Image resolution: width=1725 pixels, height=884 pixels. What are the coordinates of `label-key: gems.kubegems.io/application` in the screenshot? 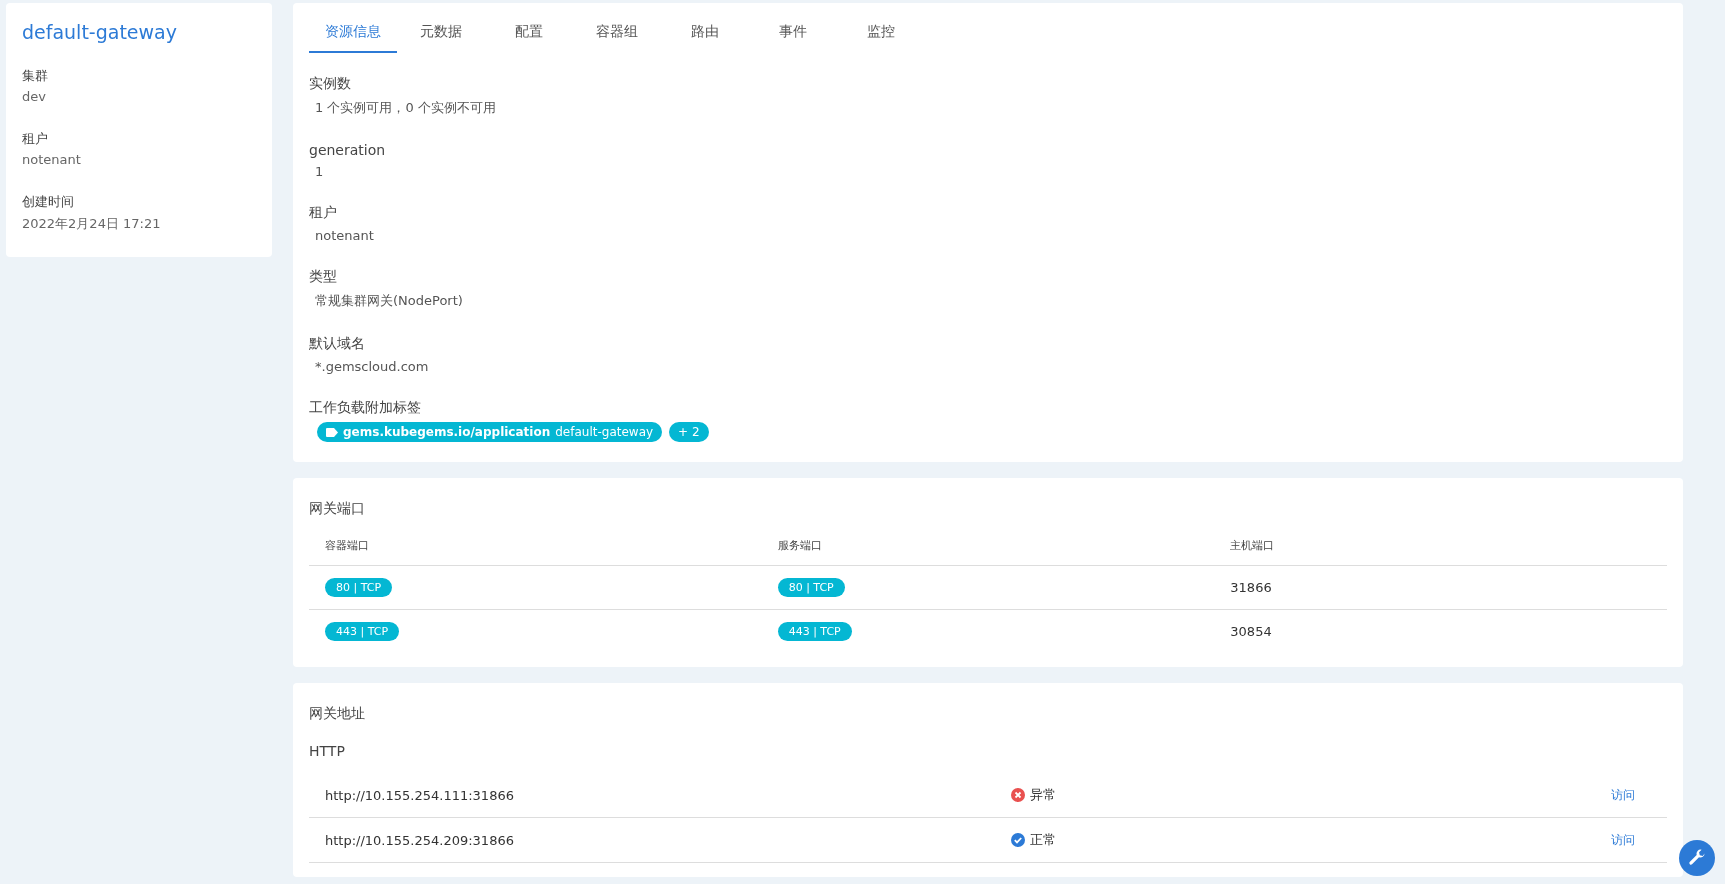 It's located at (447, 432).